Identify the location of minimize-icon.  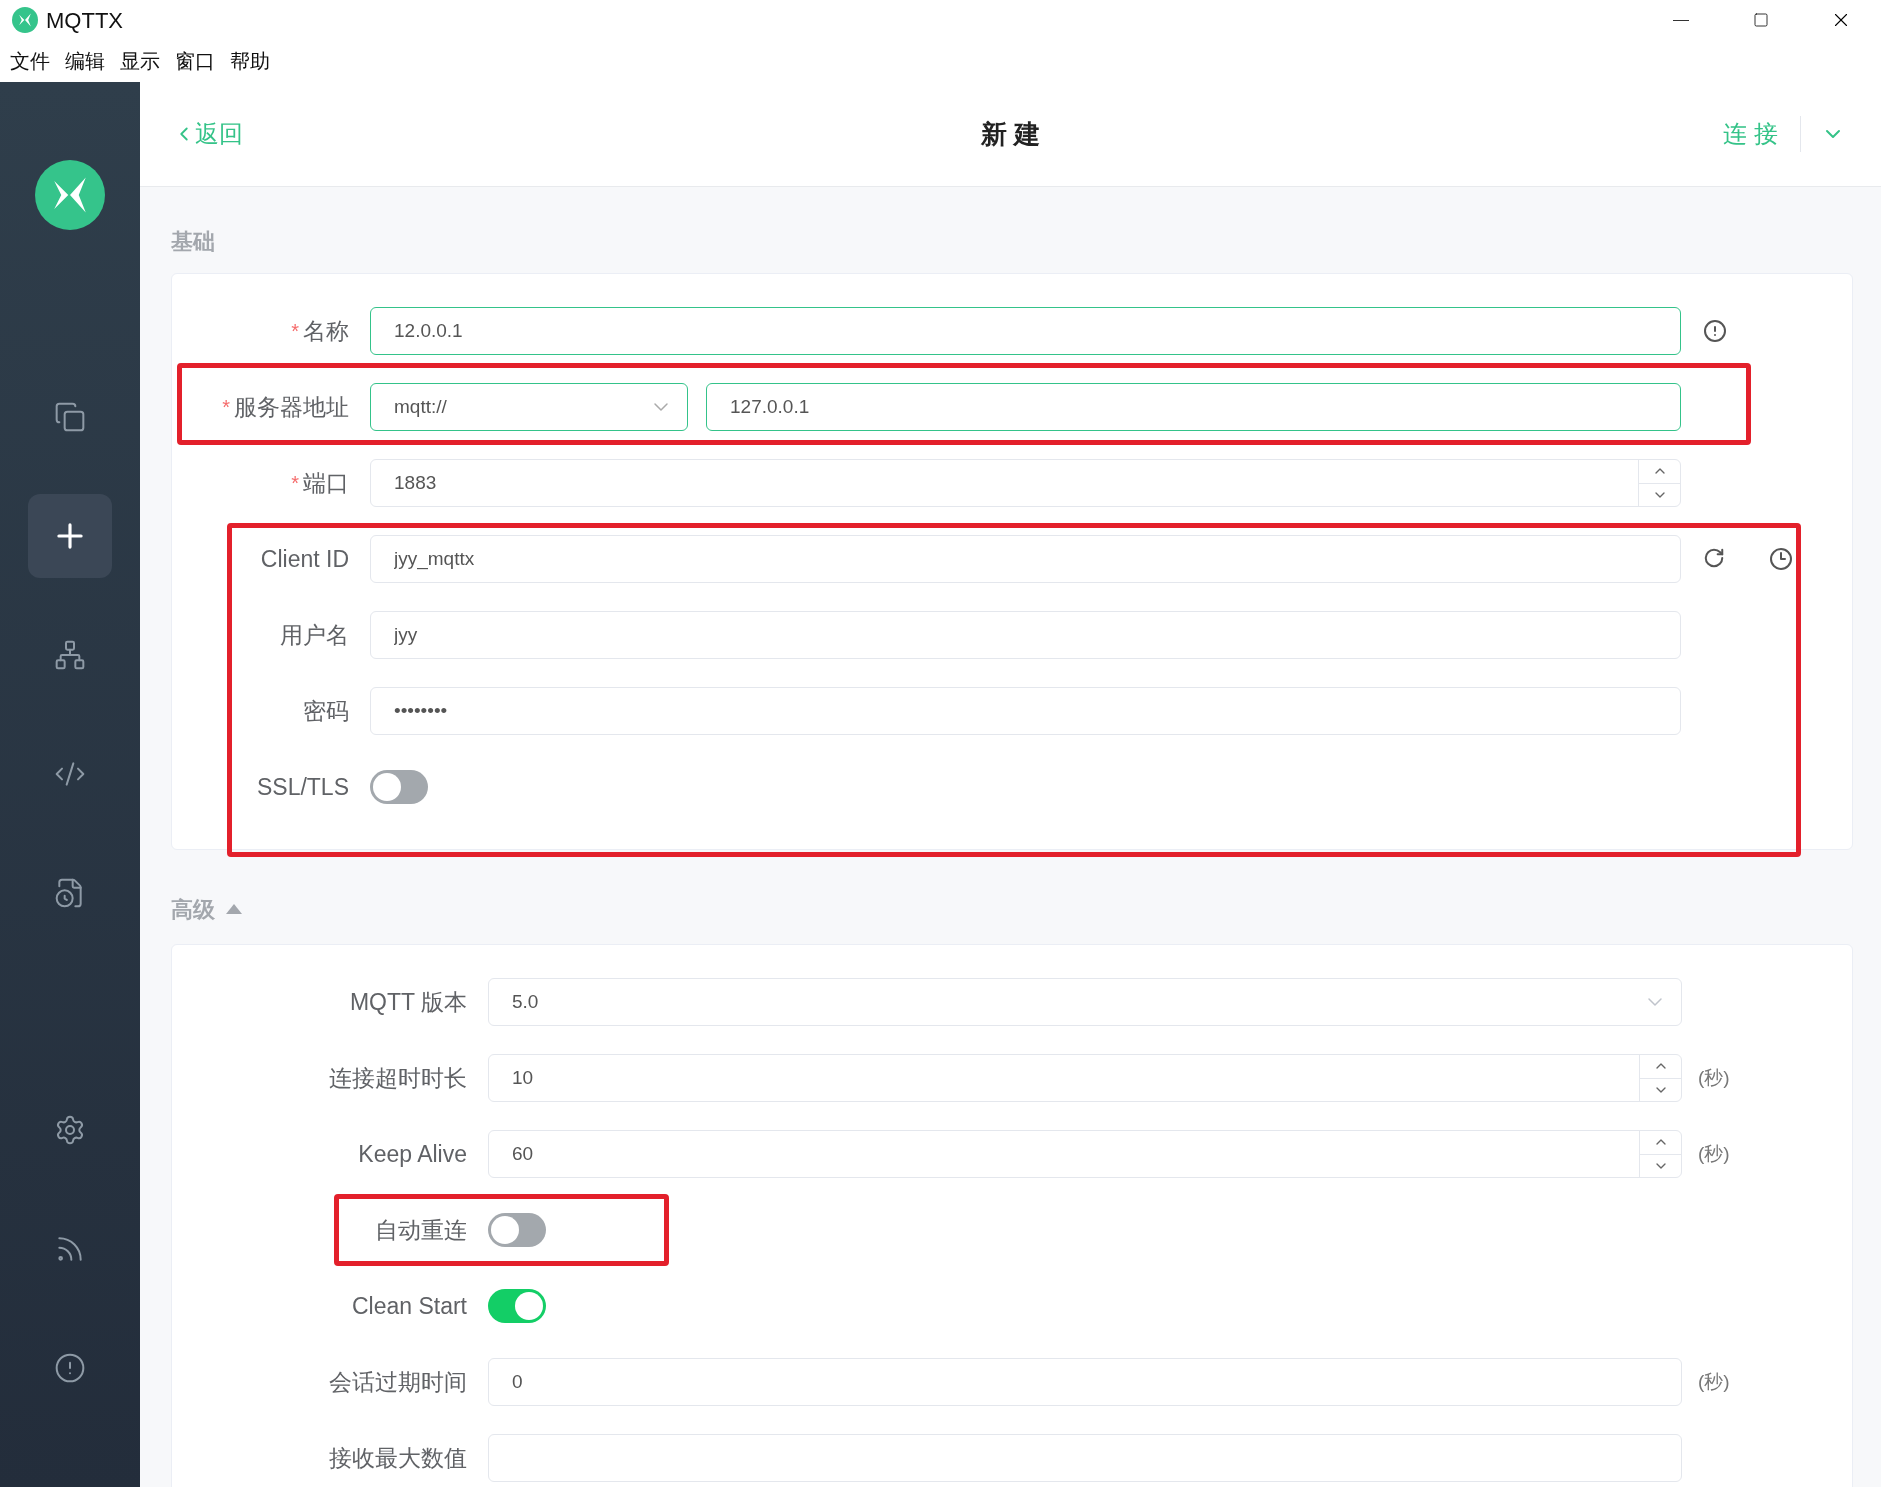
(1681, 20).